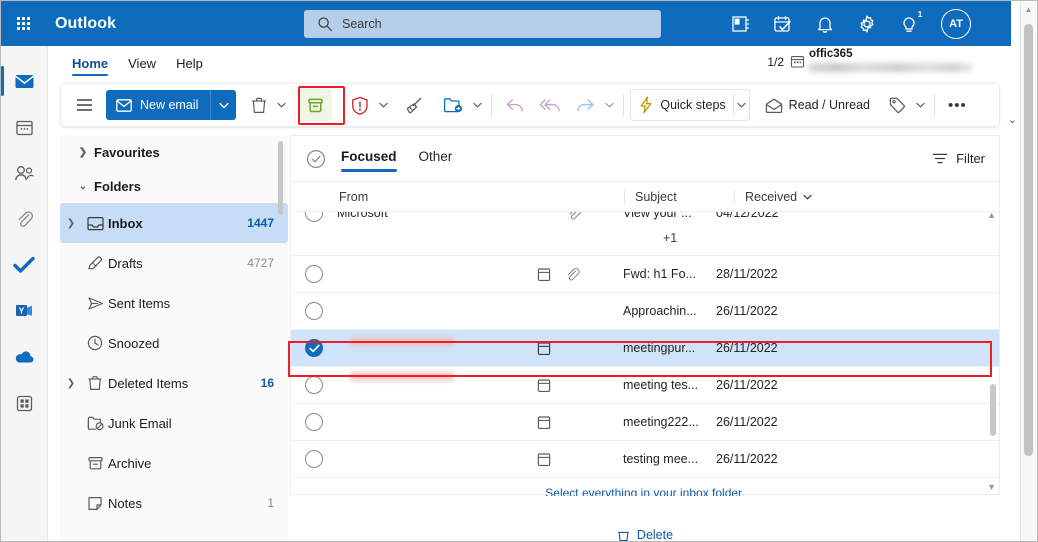 This screenshot has width=1038, height=542. I want to click on search-input, so click(482, 24).